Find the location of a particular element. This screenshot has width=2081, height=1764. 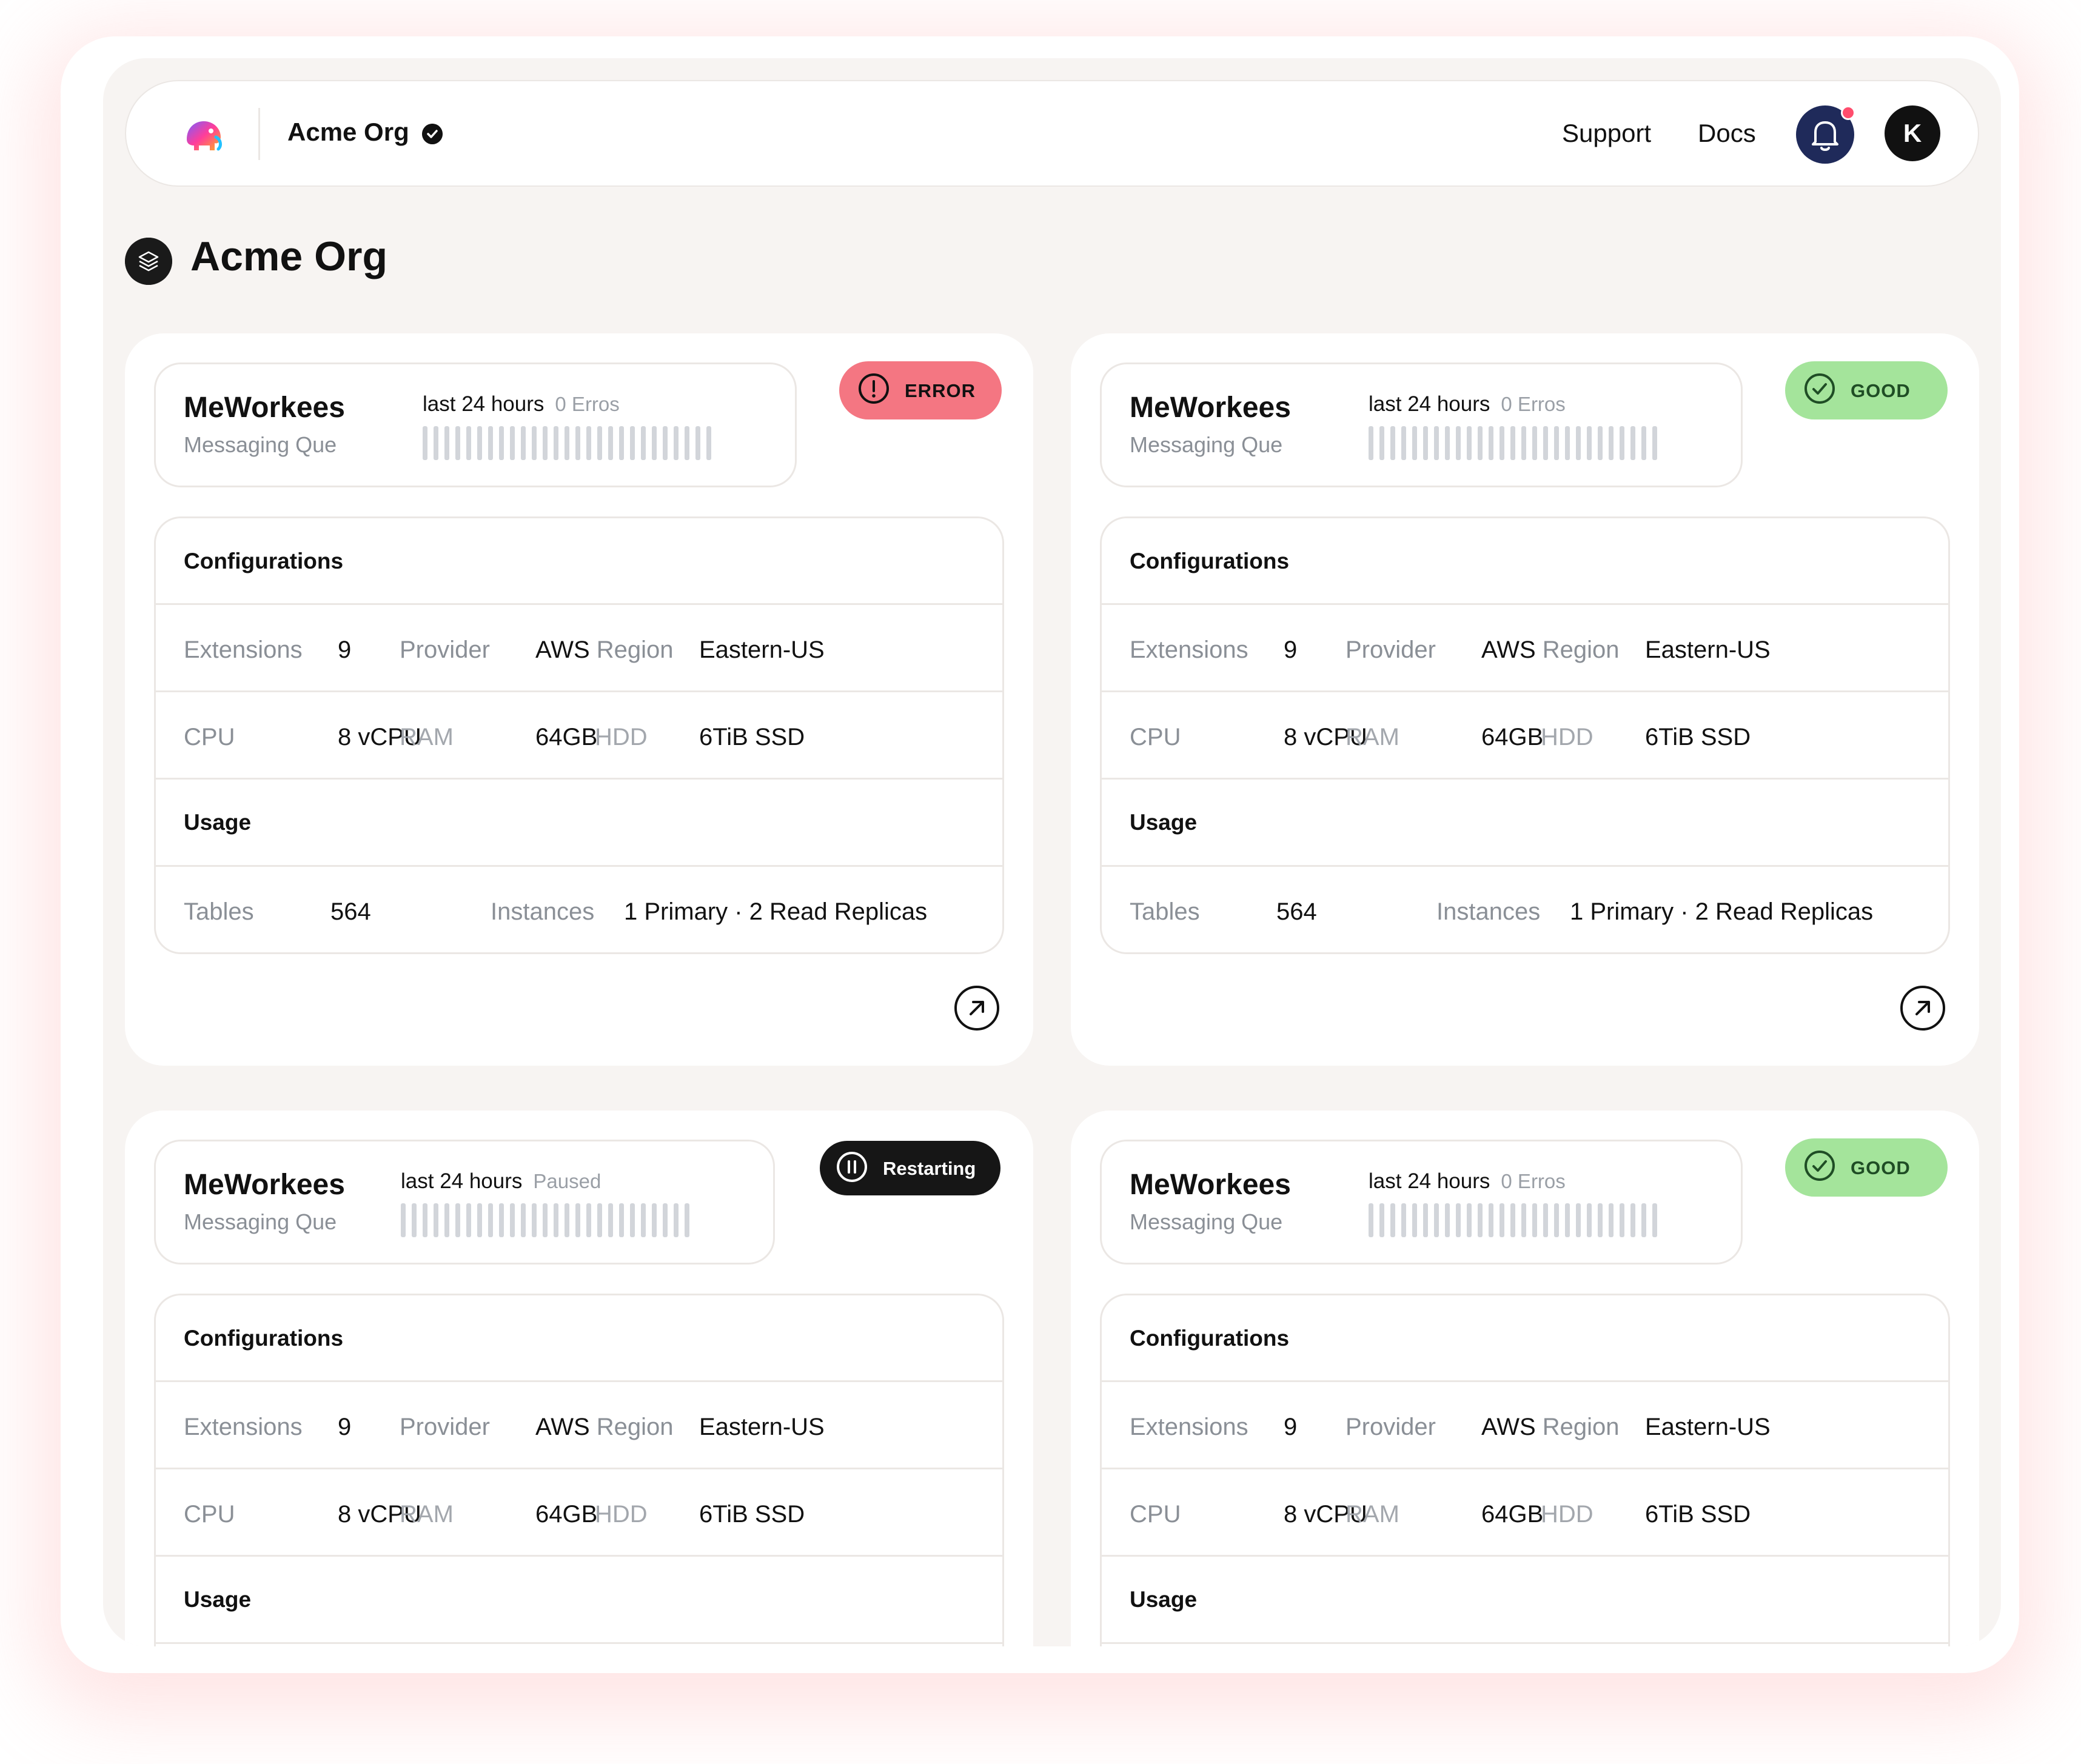

period-label: last 24 hours 0 Erros is located at coordinates (1467, 1181).